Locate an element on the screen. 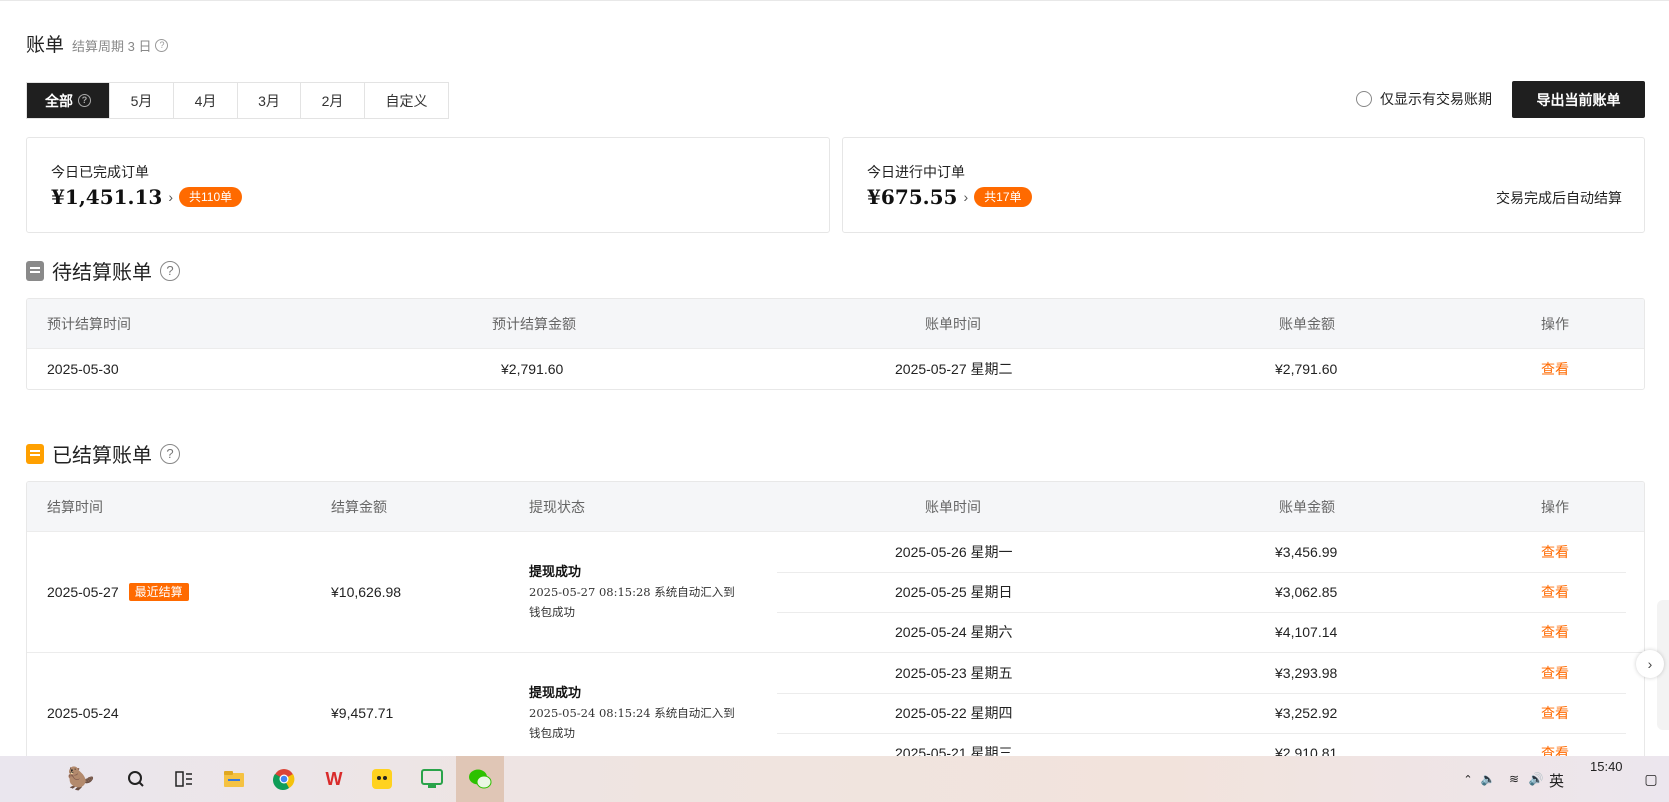 This screenshot has width=1669, height=802. bill-amount: ¥3,062.85 is located at coordinates (1306, 592).